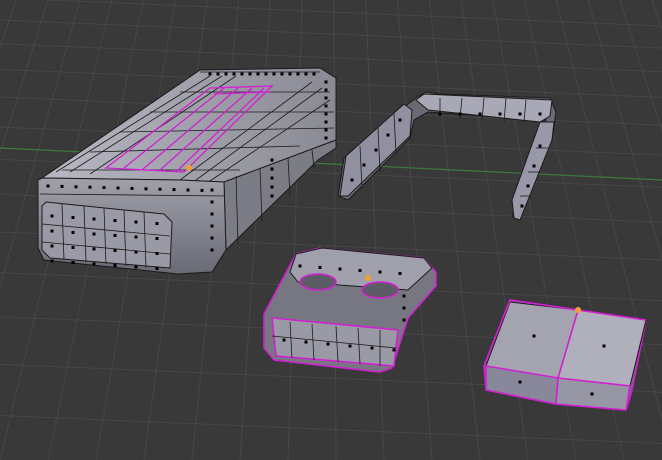 The height and width of the screenshot is (460, 662). What do you see at coordinates (380, 290) in the screenshot?
I see `buckle-hole-right` at bounding box center [380, 290].